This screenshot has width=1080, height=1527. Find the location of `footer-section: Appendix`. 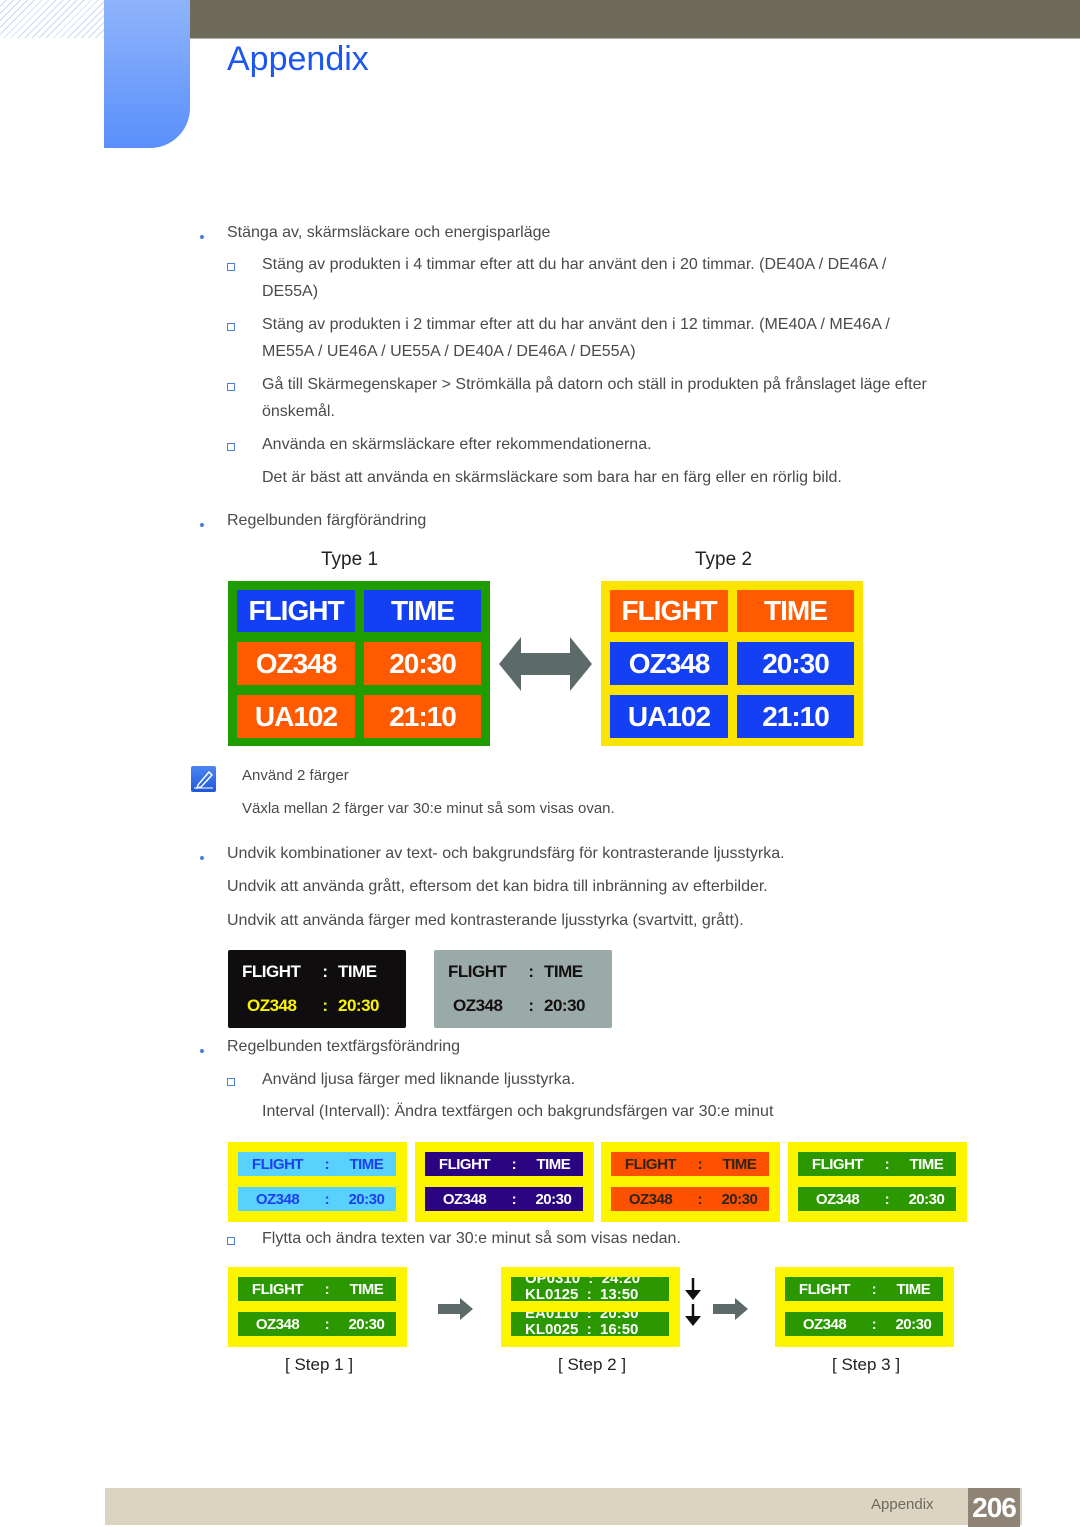

footer-section: Appendix is located at coordinates (902, 1504).